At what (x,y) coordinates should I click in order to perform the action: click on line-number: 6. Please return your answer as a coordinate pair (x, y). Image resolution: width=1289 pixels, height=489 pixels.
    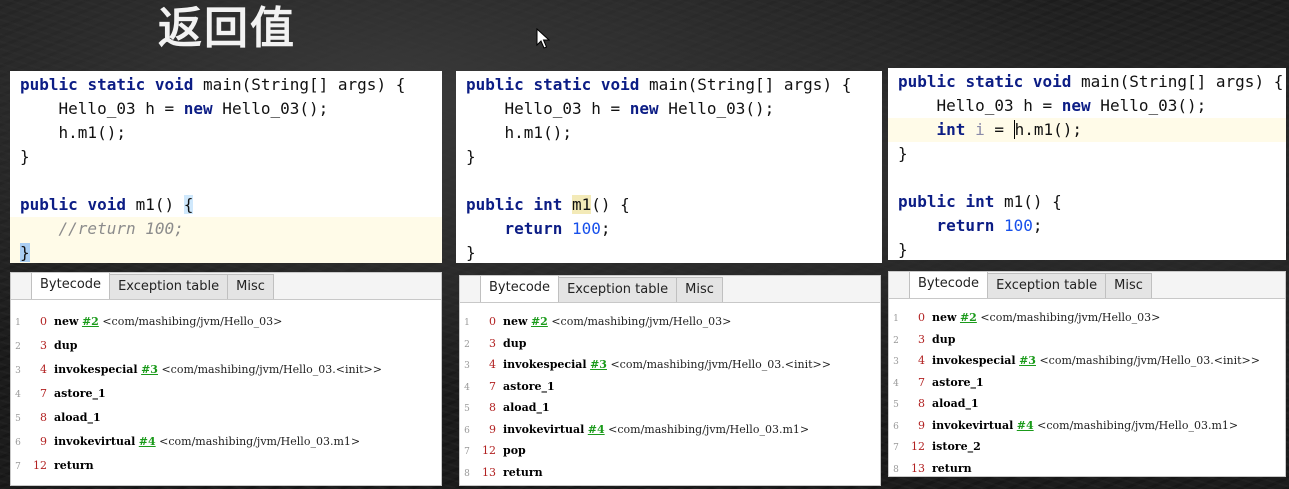
    Looking at the image, I should click on (18, 443).